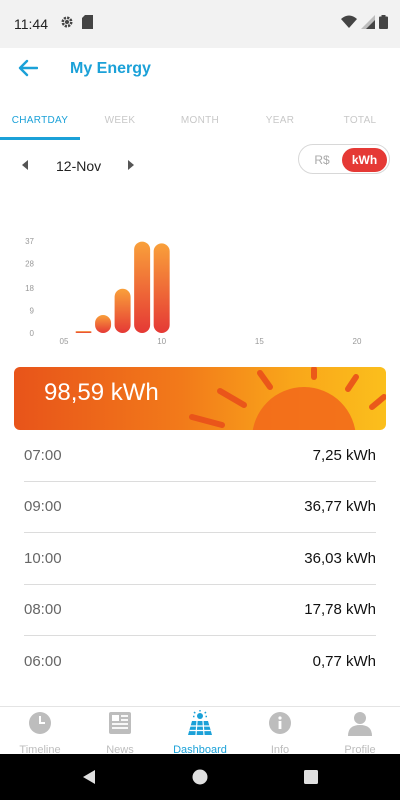 The height and width of the screenshot is (800, 400). I want to click on back-button, so click(28, 70).